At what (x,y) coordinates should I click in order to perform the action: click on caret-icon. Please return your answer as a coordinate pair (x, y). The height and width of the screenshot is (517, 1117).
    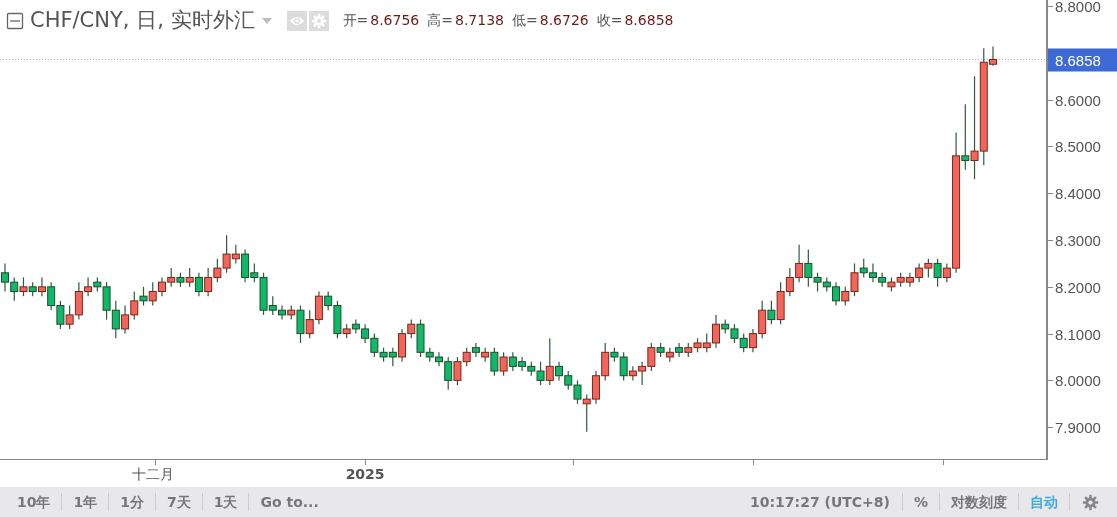
    Looking at the image, I should click on (266, 20).